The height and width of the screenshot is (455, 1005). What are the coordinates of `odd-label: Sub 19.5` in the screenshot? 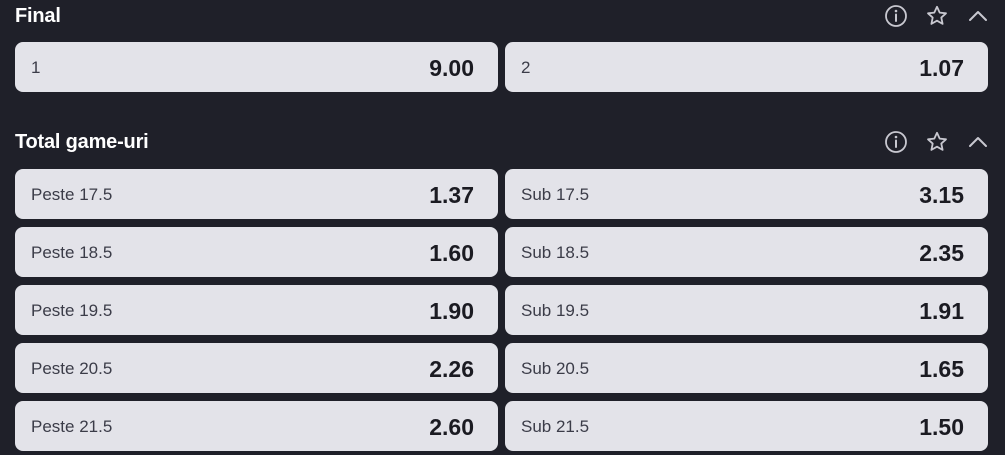 It's located at (555, 310).